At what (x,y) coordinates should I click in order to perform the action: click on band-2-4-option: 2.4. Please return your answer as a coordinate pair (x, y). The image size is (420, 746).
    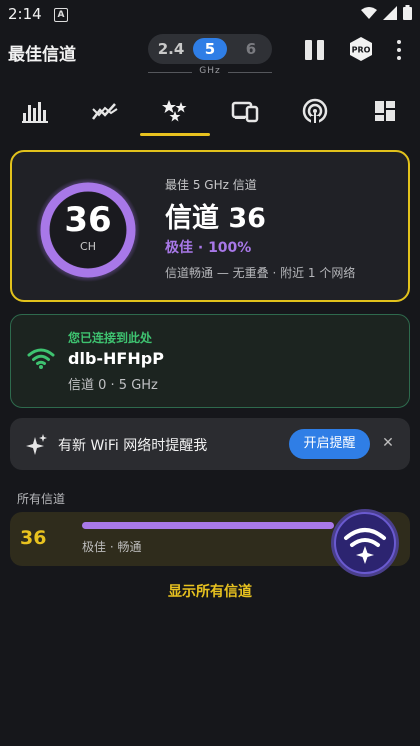
    Looking at the image, I should click on (171, 49).